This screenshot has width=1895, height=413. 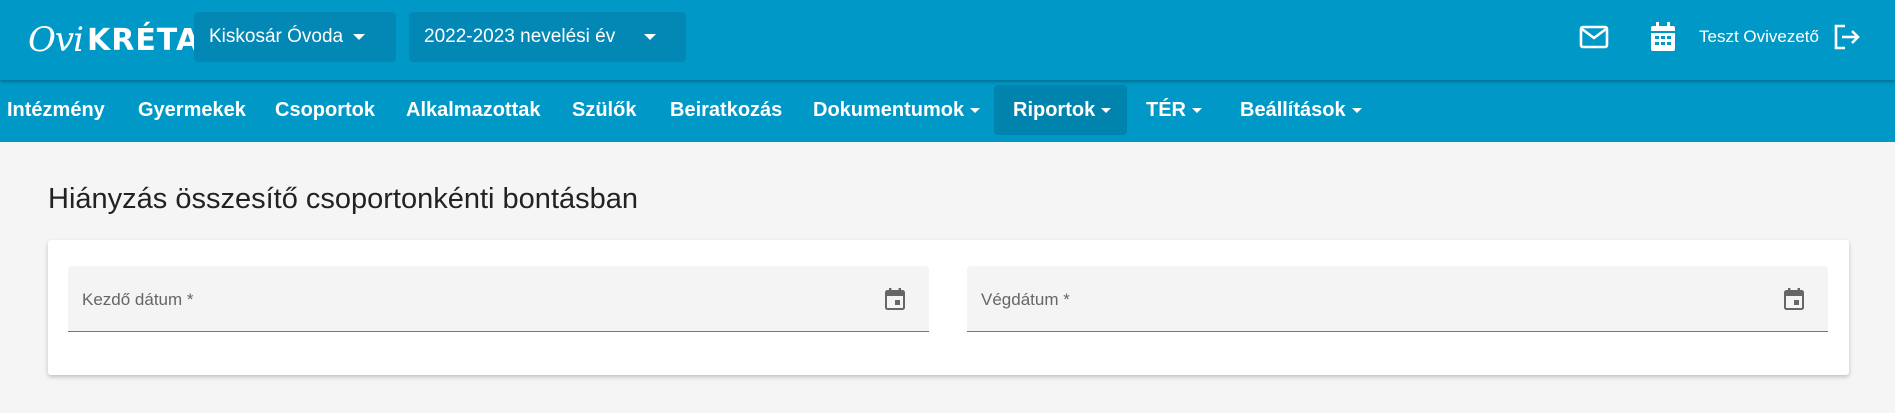 What do you see at coordinates (1759, 37) in the screenshot?
I see `user-name: Teszt Ovivezető` at bounding box center [1759, 37].